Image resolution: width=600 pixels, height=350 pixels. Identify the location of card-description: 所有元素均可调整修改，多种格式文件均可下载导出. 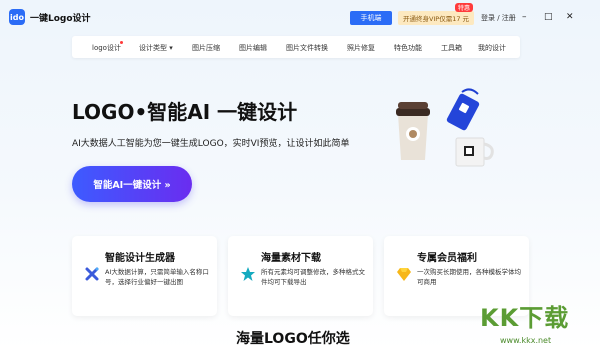
(313, 277).